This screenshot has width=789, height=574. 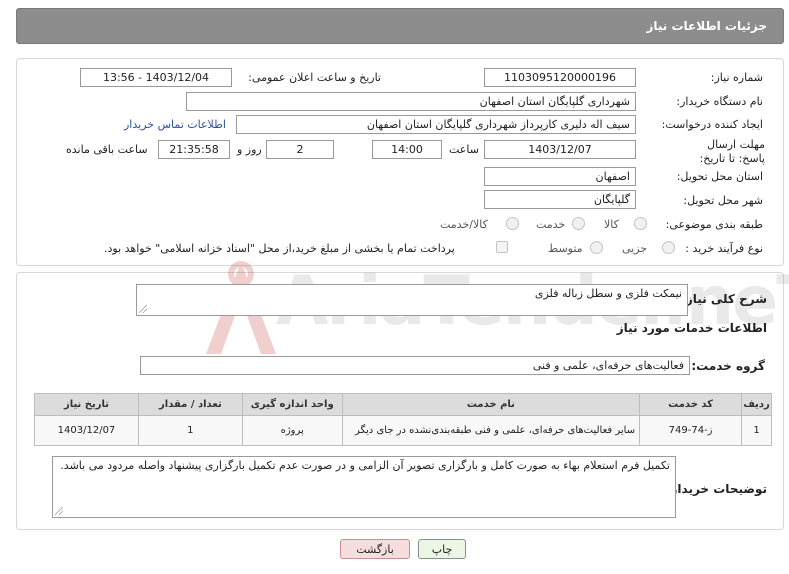 I want to click on requester-label: ایجاد کننده درخواست:, so click(x=712, y=124).